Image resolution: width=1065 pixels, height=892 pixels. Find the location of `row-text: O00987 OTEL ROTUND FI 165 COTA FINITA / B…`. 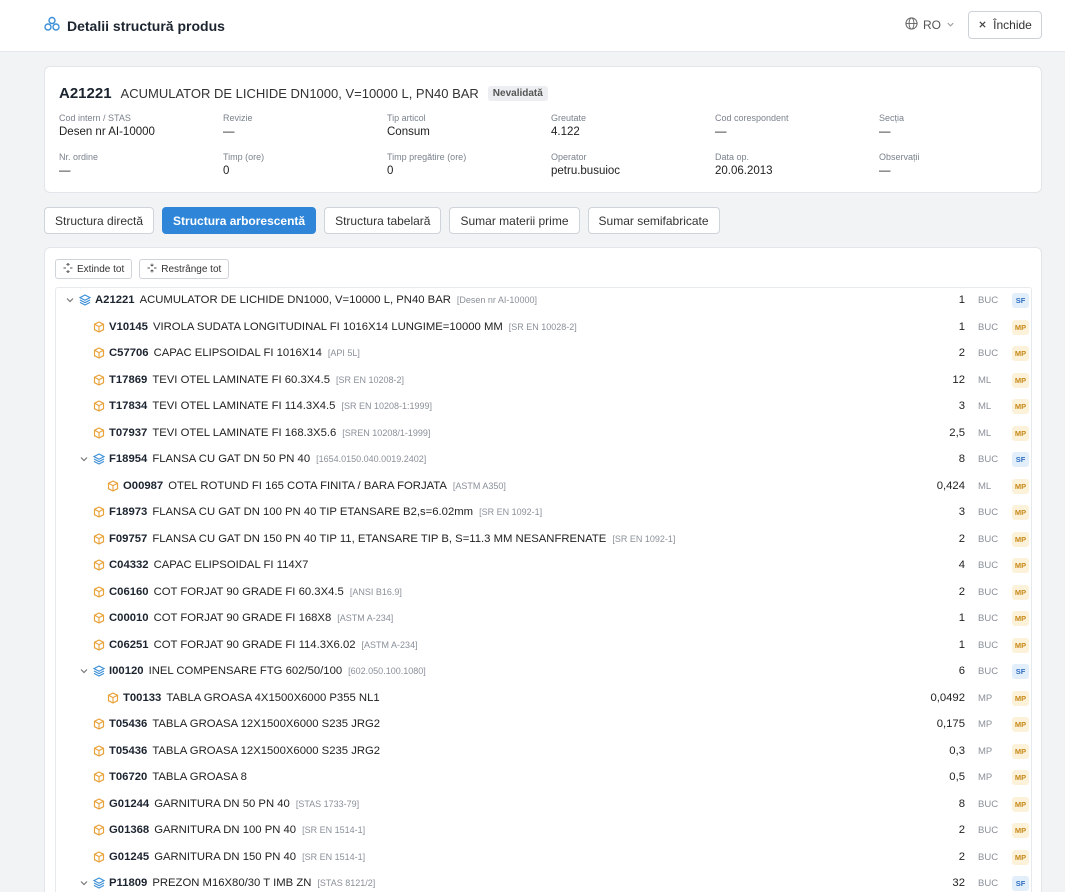

row-text: O00987 OTEL ROTUND FI 165 COTA FINITA / B… is located at coordinates (314, 486).